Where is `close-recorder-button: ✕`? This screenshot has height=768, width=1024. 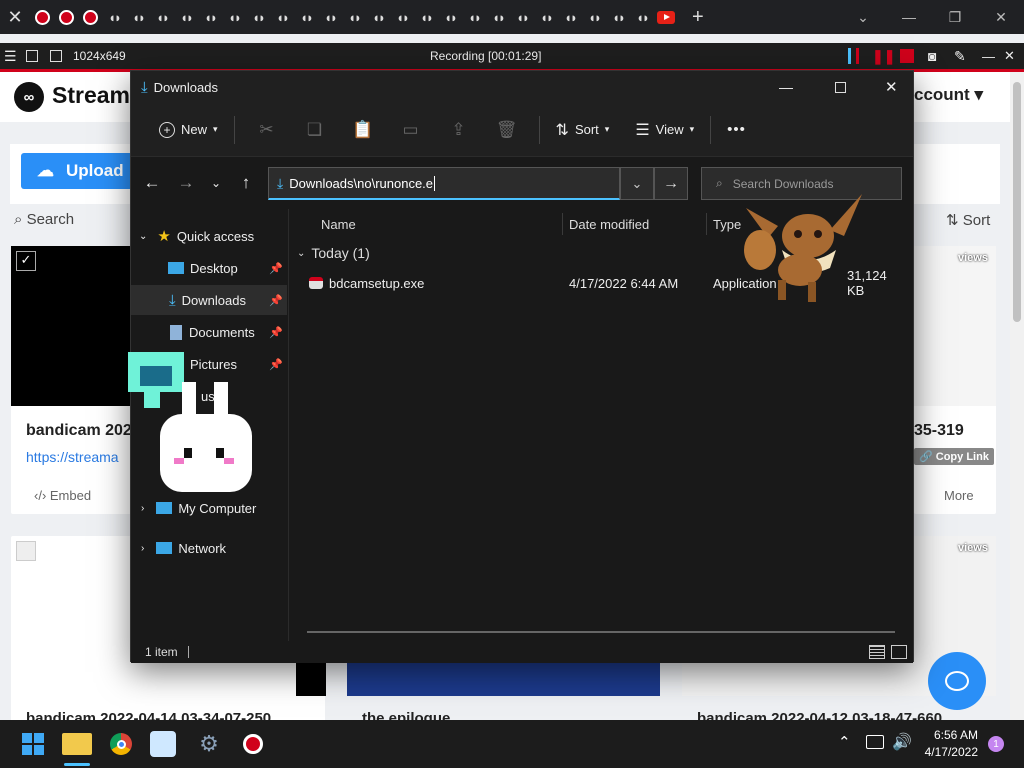 close-recorder-button: ✕ is located at coordinates (1009, 56).